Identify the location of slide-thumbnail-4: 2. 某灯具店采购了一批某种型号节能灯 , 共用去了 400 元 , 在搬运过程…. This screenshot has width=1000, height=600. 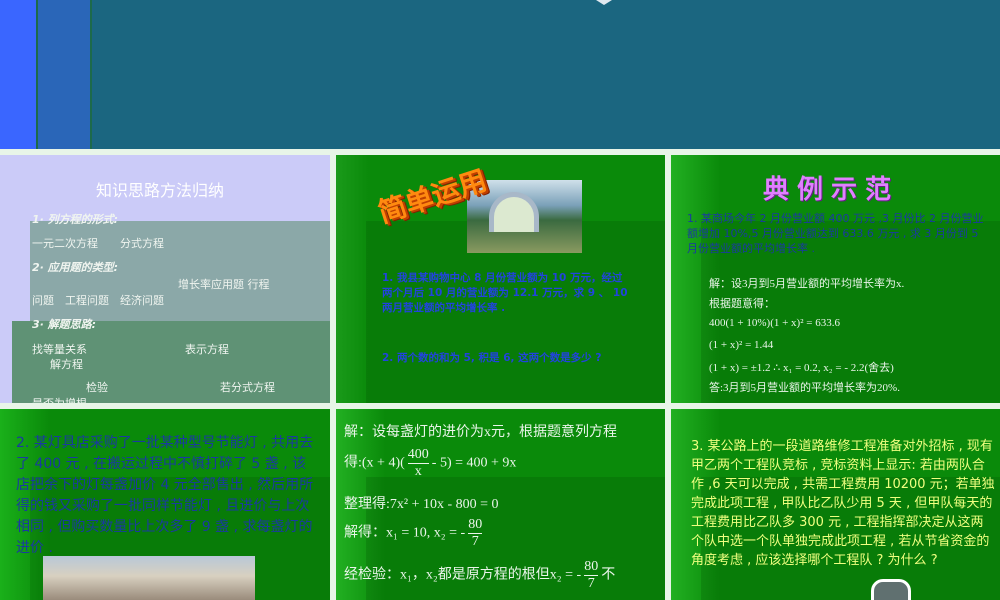
(165, 504).